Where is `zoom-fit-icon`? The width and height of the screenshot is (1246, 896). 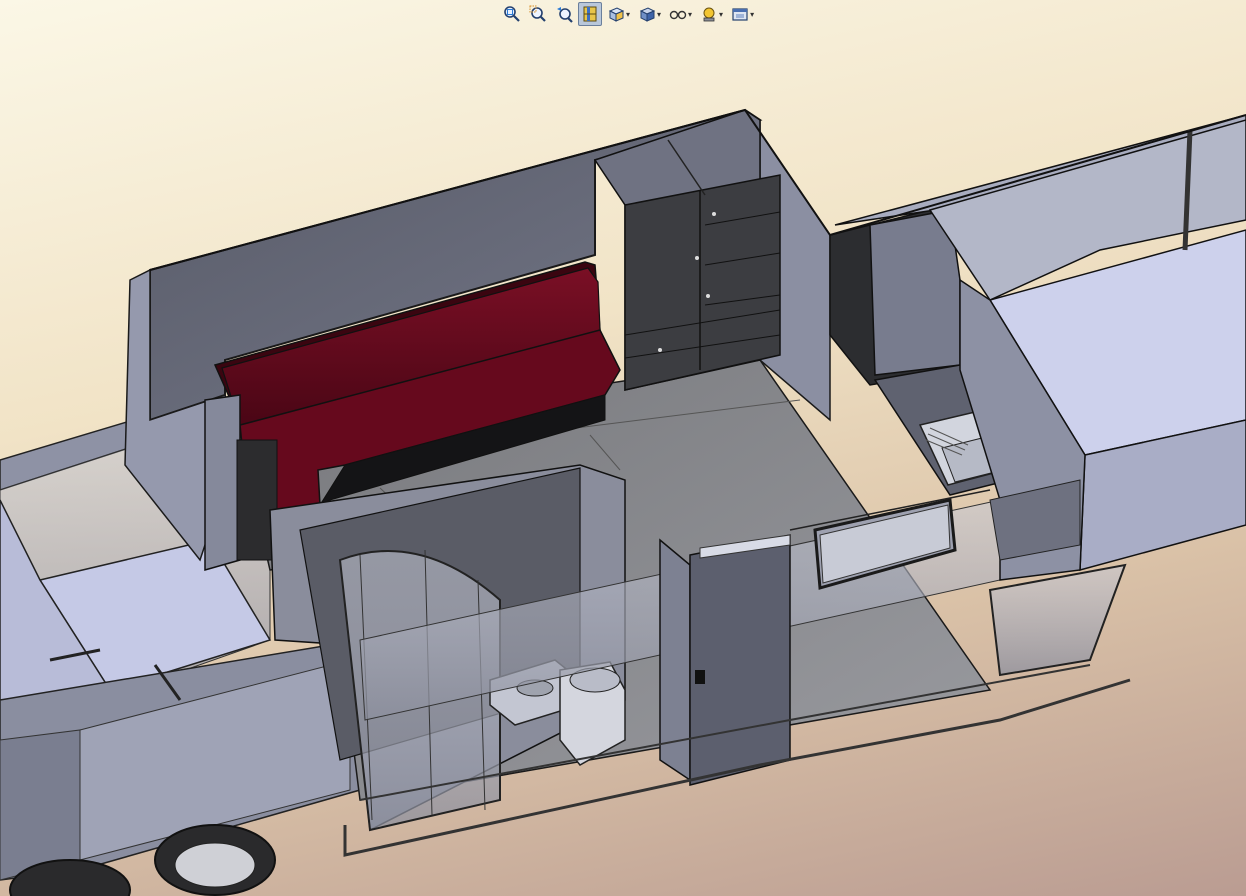 zoom-fit-icon is located at coordinates (512, 14).